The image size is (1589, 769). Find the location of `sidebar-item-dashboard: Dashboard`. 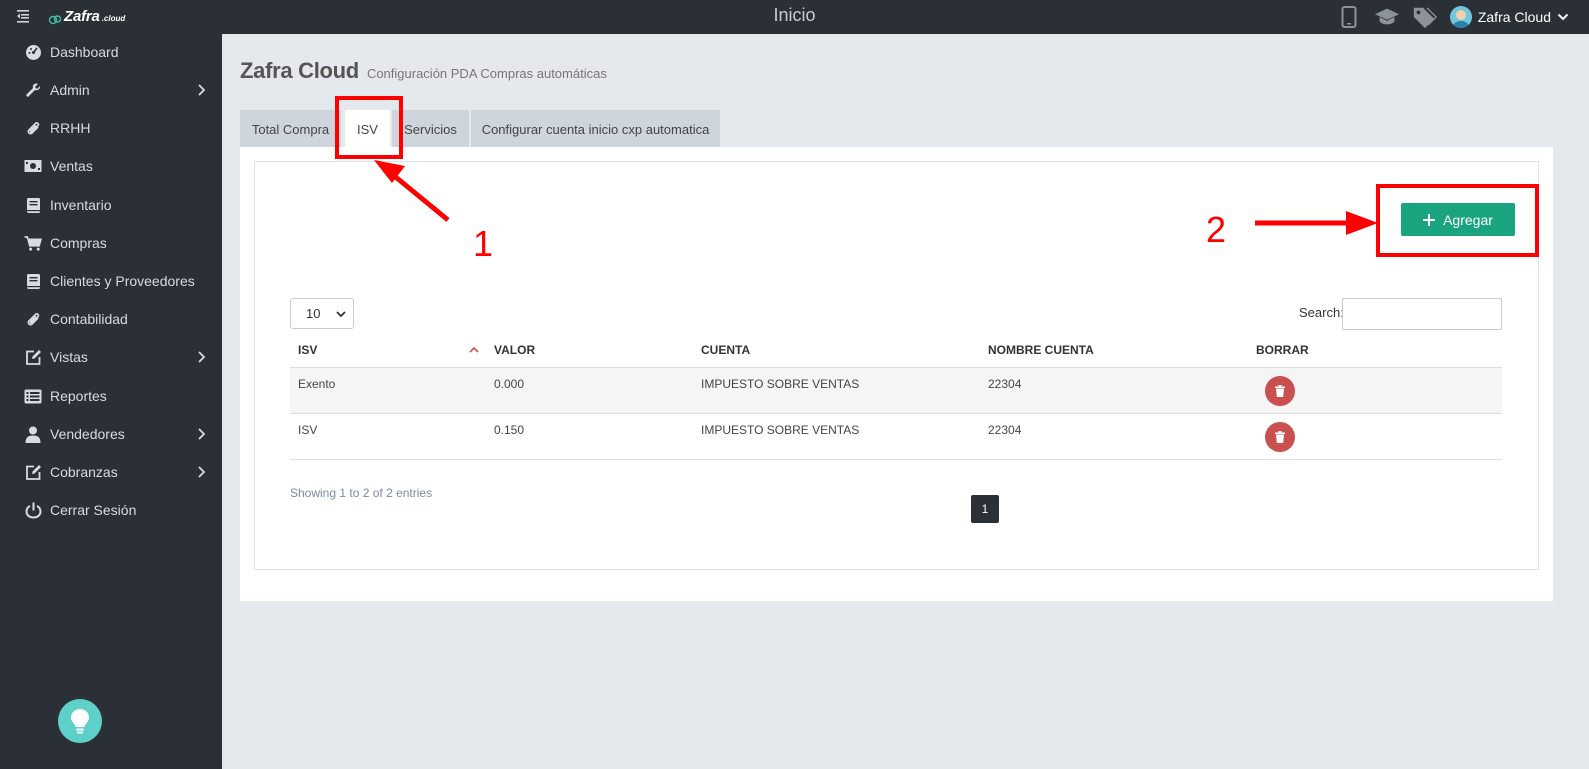

sidebar-item-dashboard: Dashboard is located at coordinates (111, 52).